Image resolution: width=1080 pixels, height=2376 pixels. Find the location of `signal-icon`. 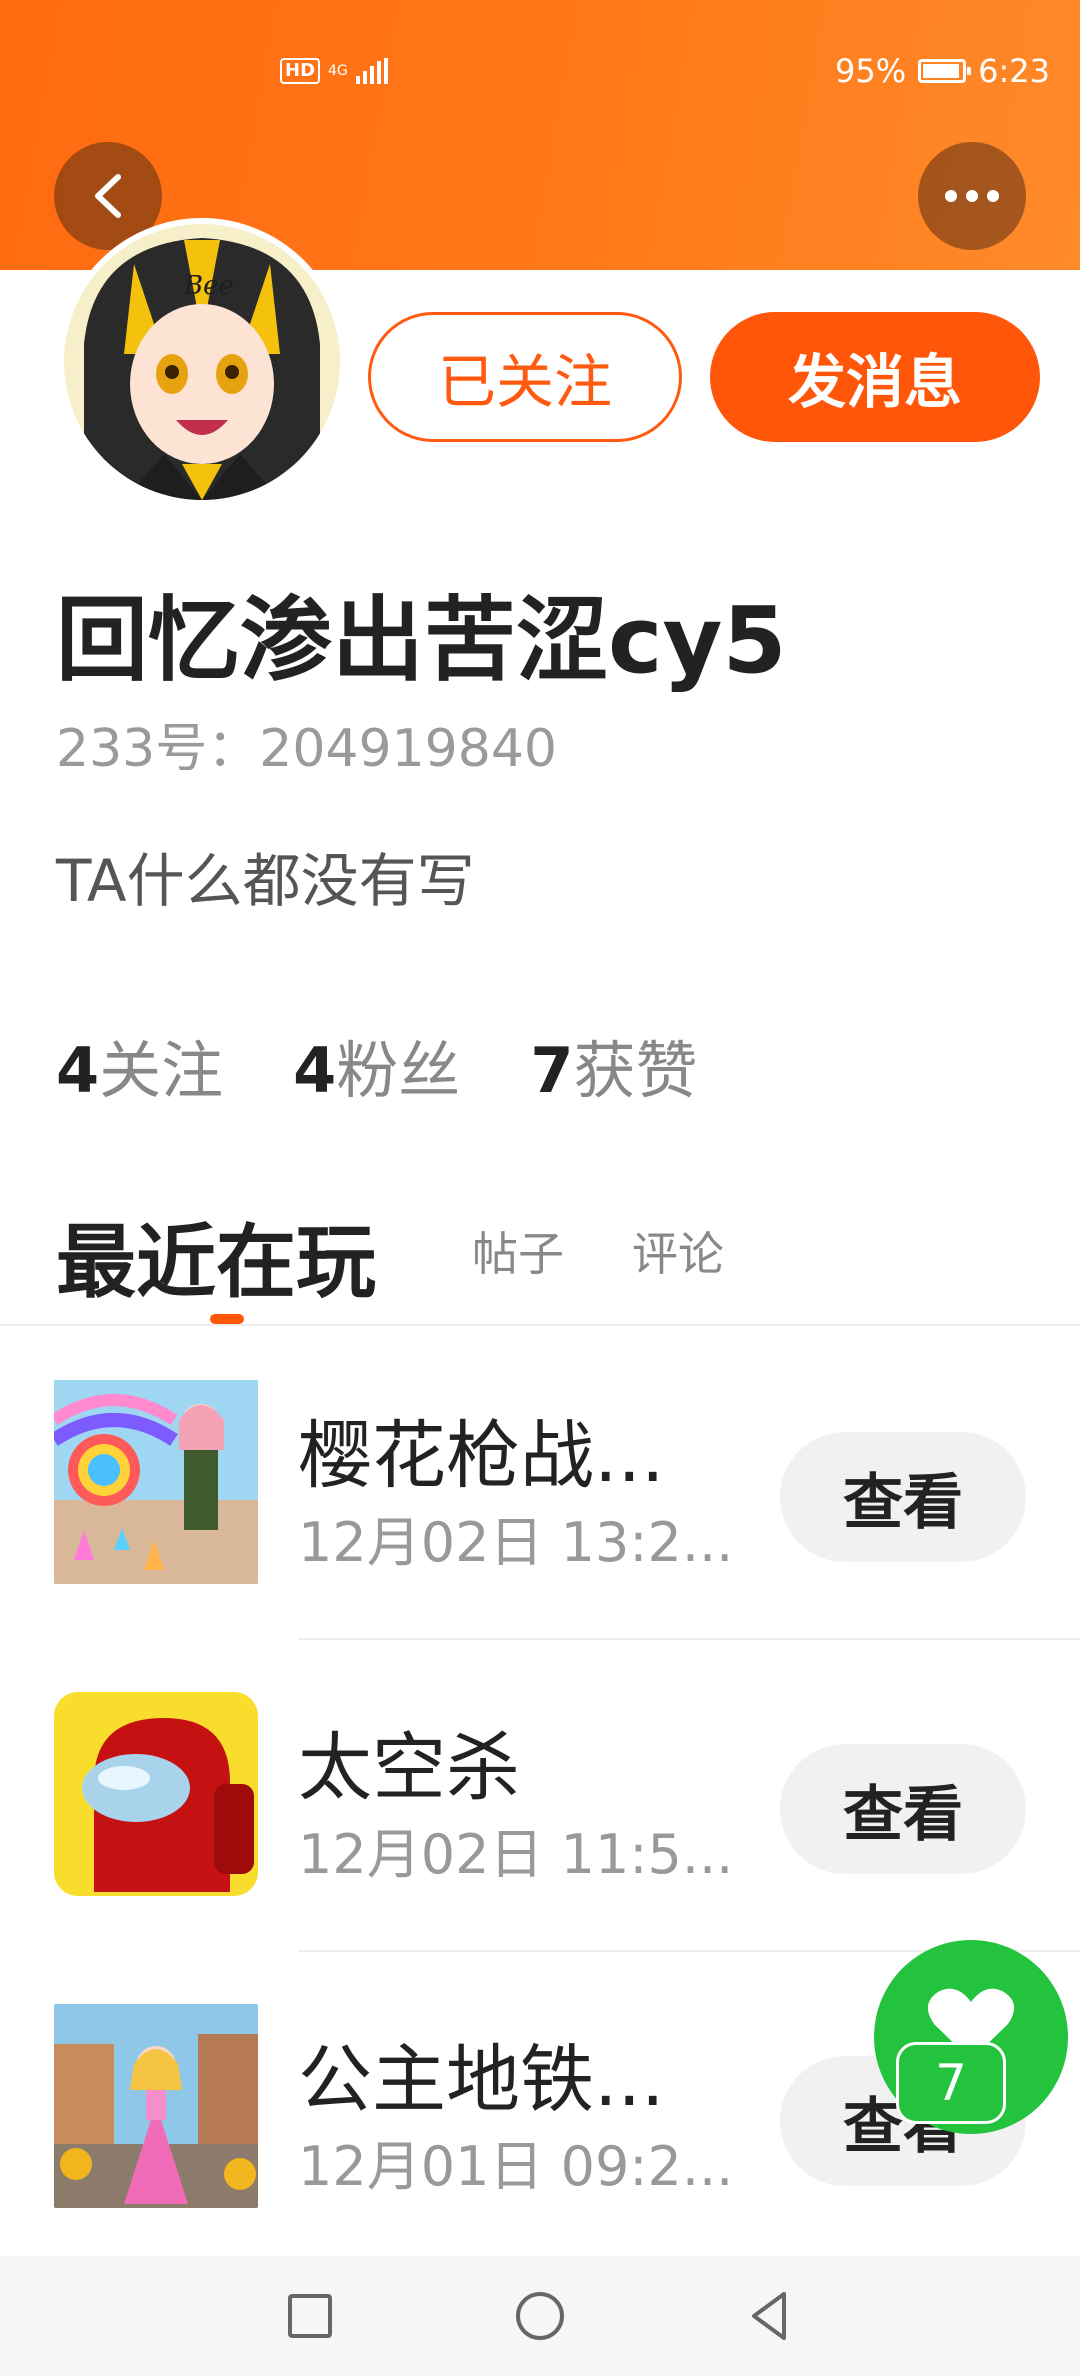

signal-icon is located at coordinates (371, 71).